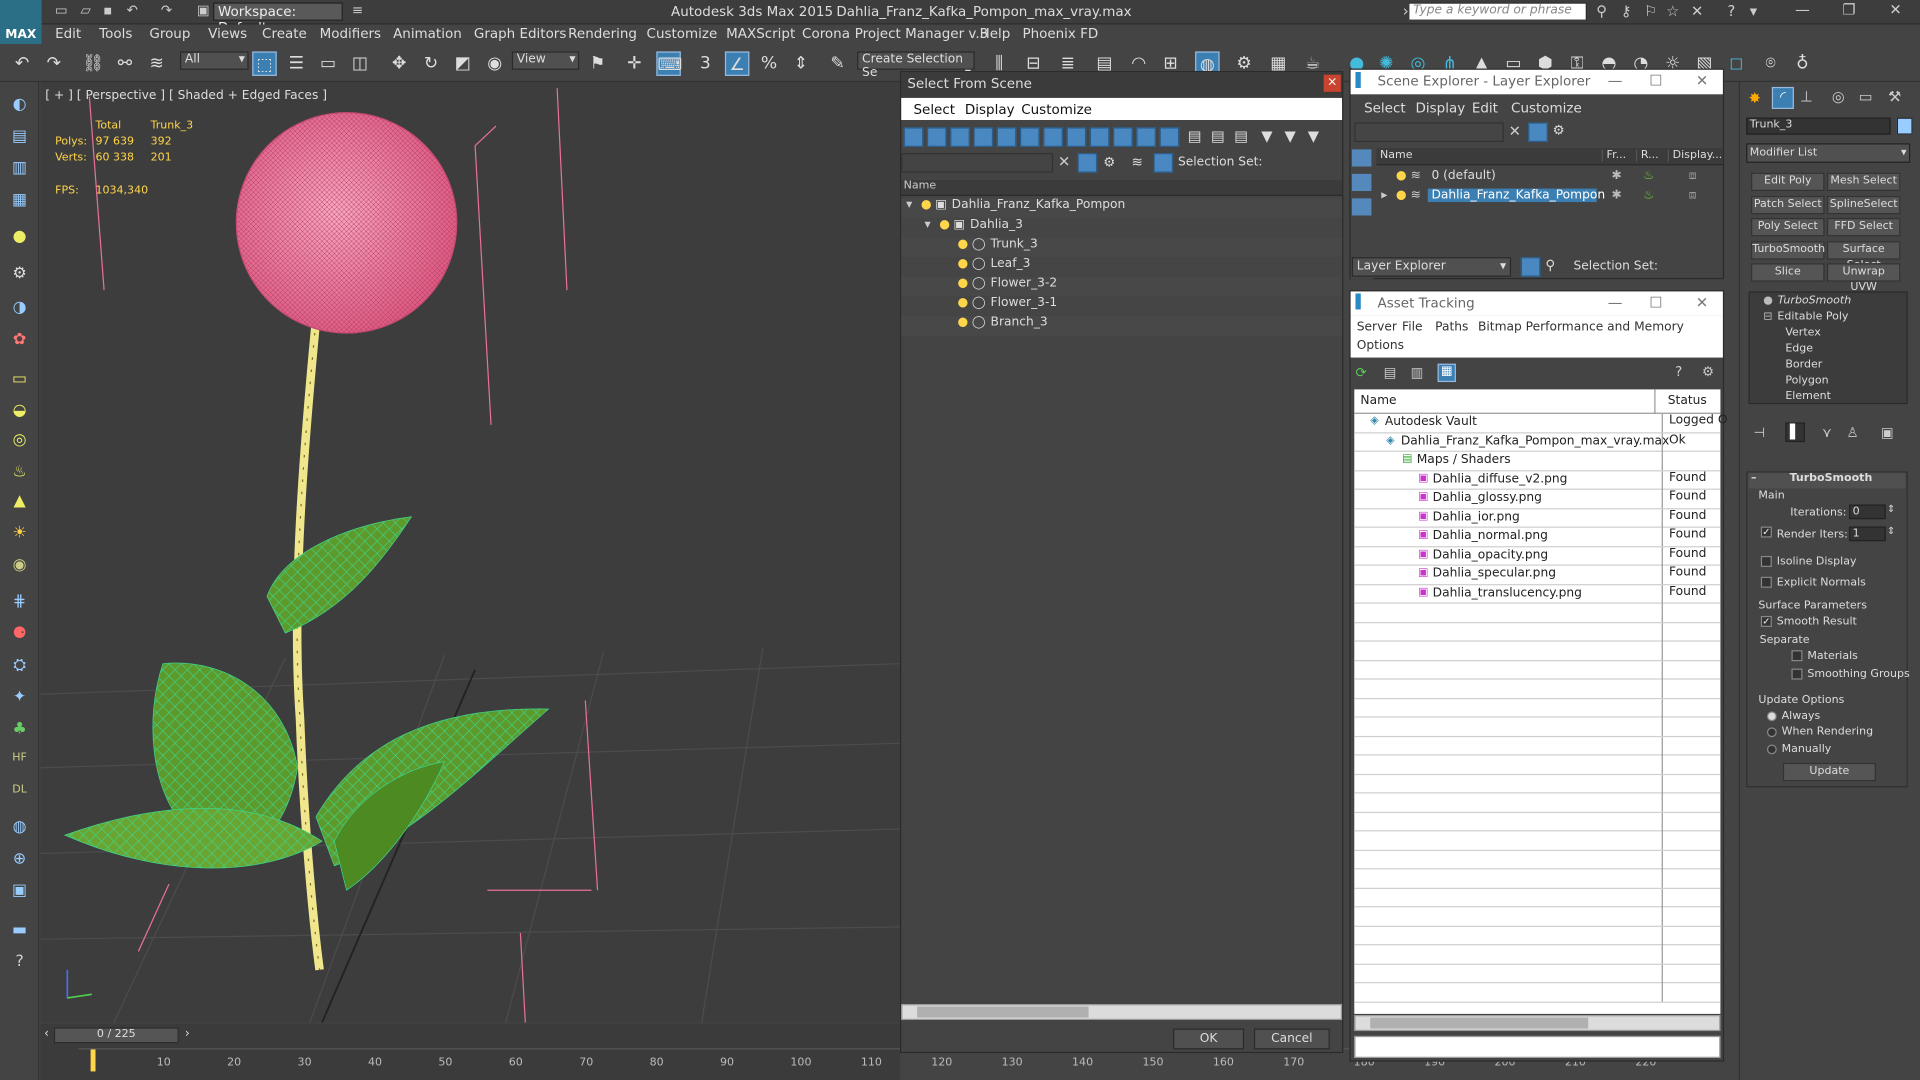  What do you see at coordinates (132, 10) in the screenshot?
I see `undo-icon: ↶` at bounding box center [132, 10].